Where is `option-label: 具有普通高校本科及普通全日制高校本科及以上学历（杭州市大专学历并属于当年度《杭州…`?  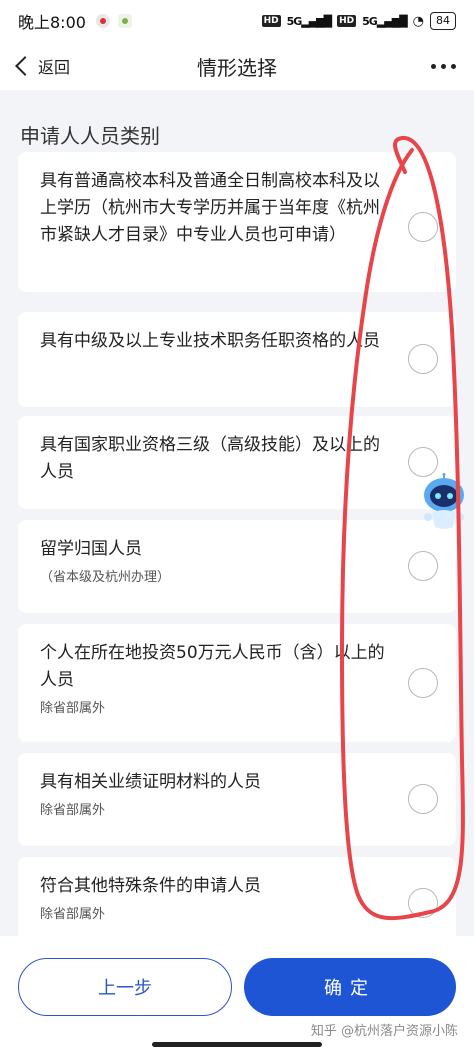
option-label: 具有普通高校本科及普通全日制高校本科及以上学历（杭州市大专学历并属于当年度《杭州… is located at coordinates (210, 208).